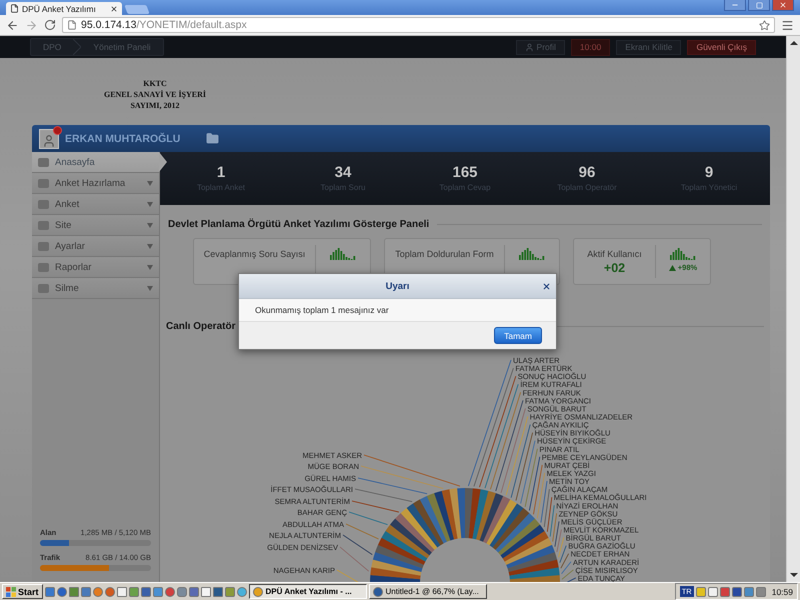  Describe the element at coordinates (518, 335) in the screenshot. I see `ok-button: Tamam` at that location.